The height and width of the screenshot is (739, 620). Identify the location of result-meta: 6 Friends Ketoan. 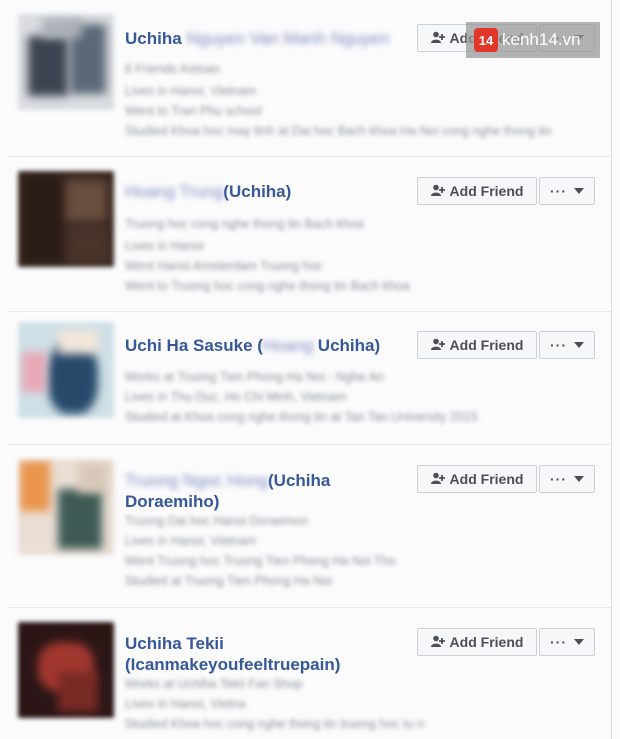
(173, 69).